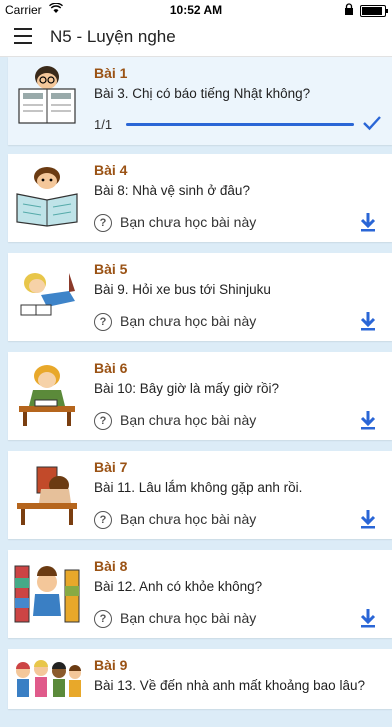 The width and height of the screenshot is (392, 727). Describe the element at coordinates (111, 467) in the screenshot. I see `lesson-title: Bài 7` at that location.